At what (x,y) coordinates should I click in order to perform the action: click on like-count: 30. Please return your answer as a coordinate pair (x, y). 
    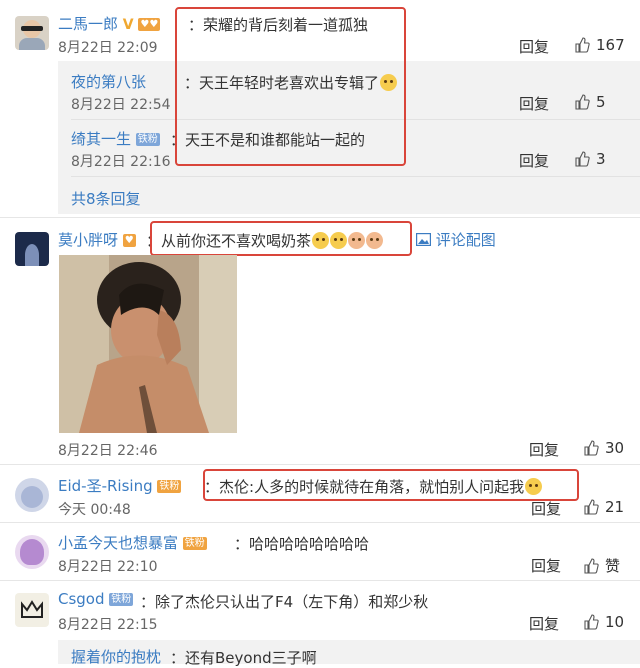
    Looking at the image, I should click on (615, 448).